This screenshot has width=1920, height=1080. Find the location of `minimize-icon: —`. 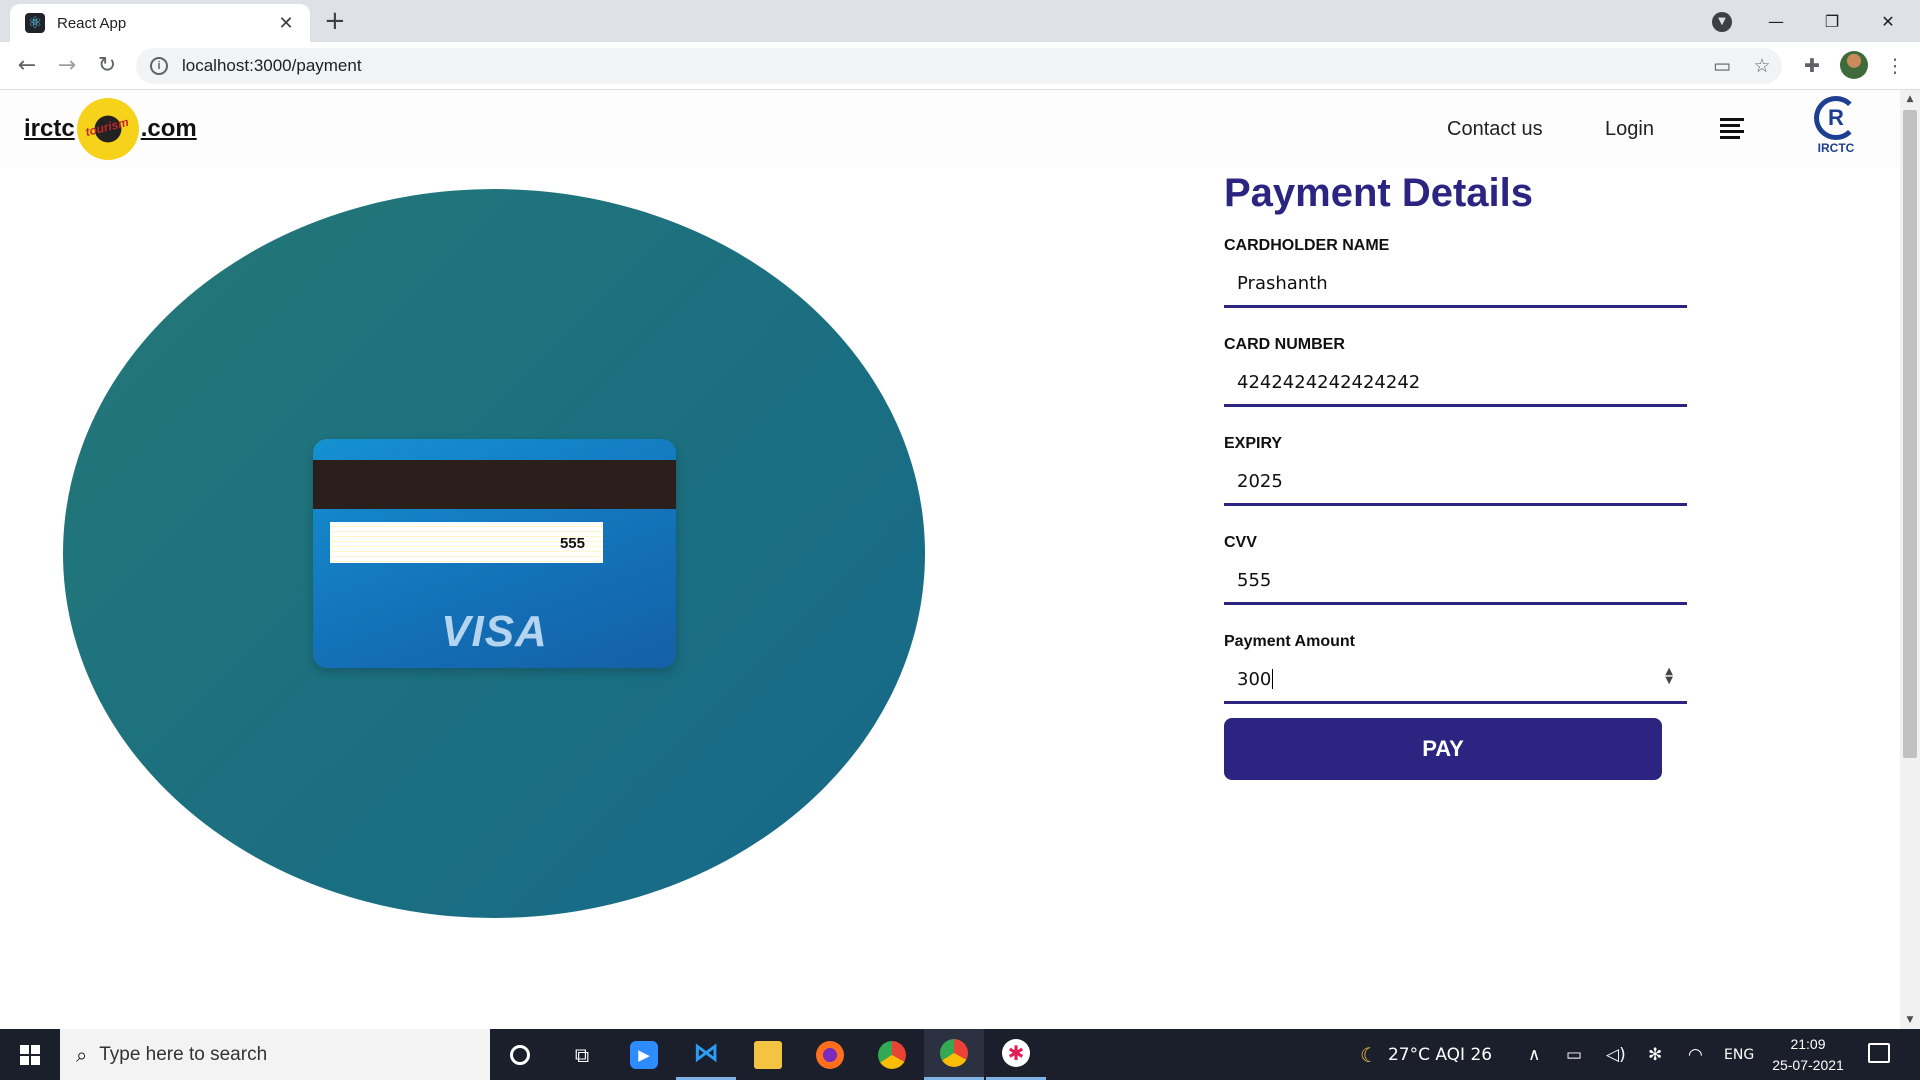

minimize-icon: — is located at coordinates (1776, 21).